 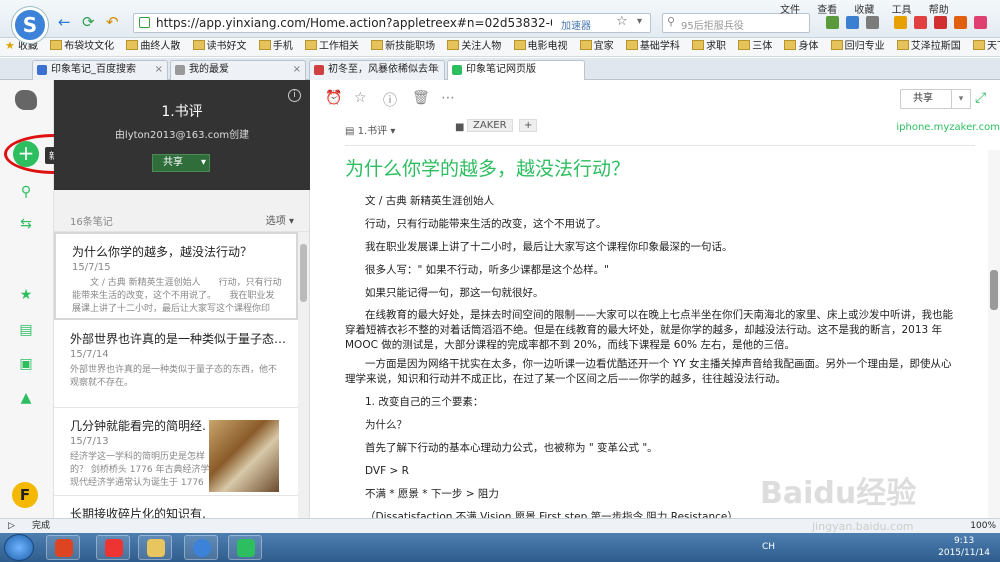 I want to click on key-icon, so click(x=900, y=22).